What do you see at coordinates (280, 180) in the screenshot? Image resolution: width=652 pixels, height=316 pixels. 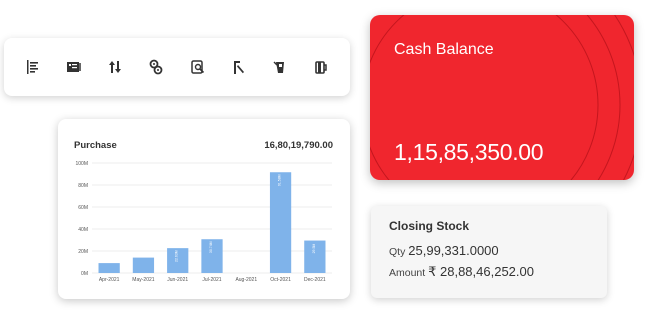 I see `bar-data-label: 91.58M` at bounding box center [280, 180].